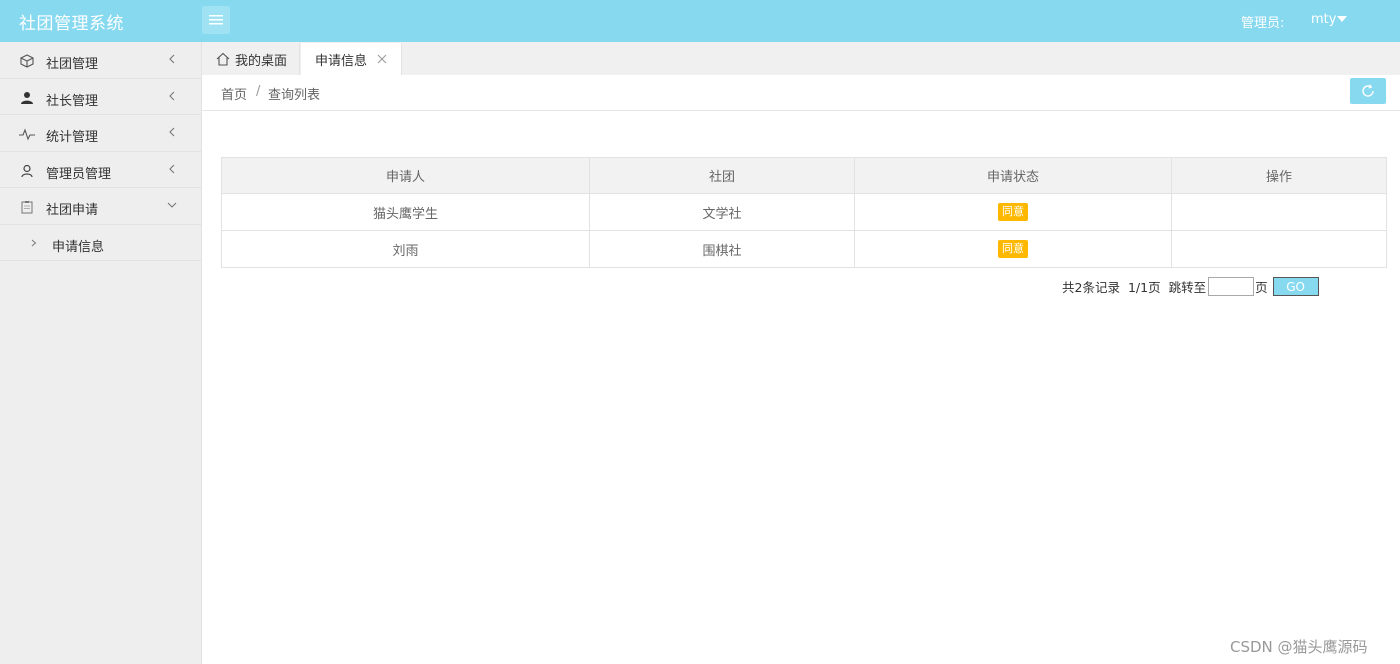 This screenshot has width=1400, height=664. Describe the element at coordinates (27, 61) in the screenshot. I see `cube-icon` at that location.